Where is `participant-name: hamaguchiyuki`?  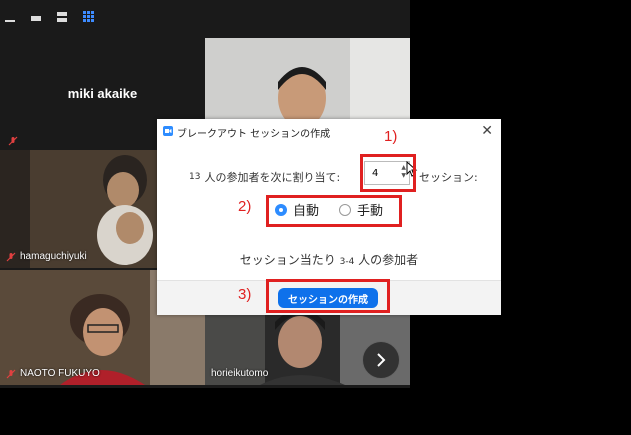
participant-name: hamaguchiyuki is located at coordinates (53, 256).